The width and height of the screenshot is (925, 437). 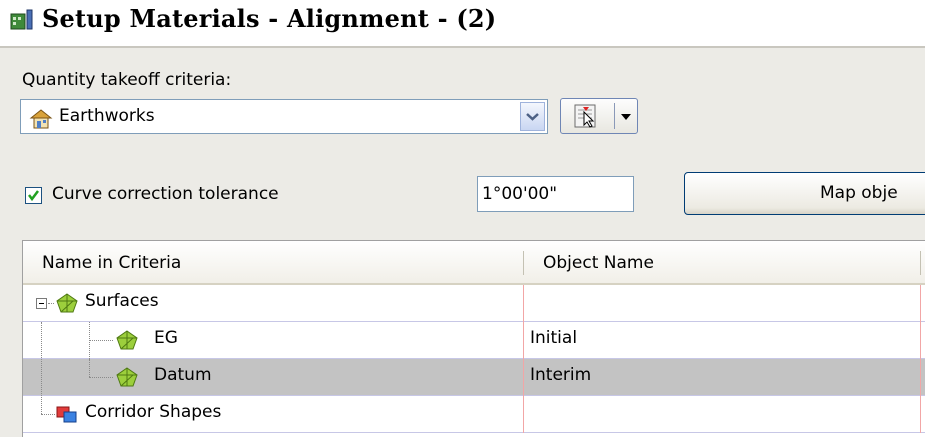 I want to click on checkmark-icon, so click(x=33, y=196).